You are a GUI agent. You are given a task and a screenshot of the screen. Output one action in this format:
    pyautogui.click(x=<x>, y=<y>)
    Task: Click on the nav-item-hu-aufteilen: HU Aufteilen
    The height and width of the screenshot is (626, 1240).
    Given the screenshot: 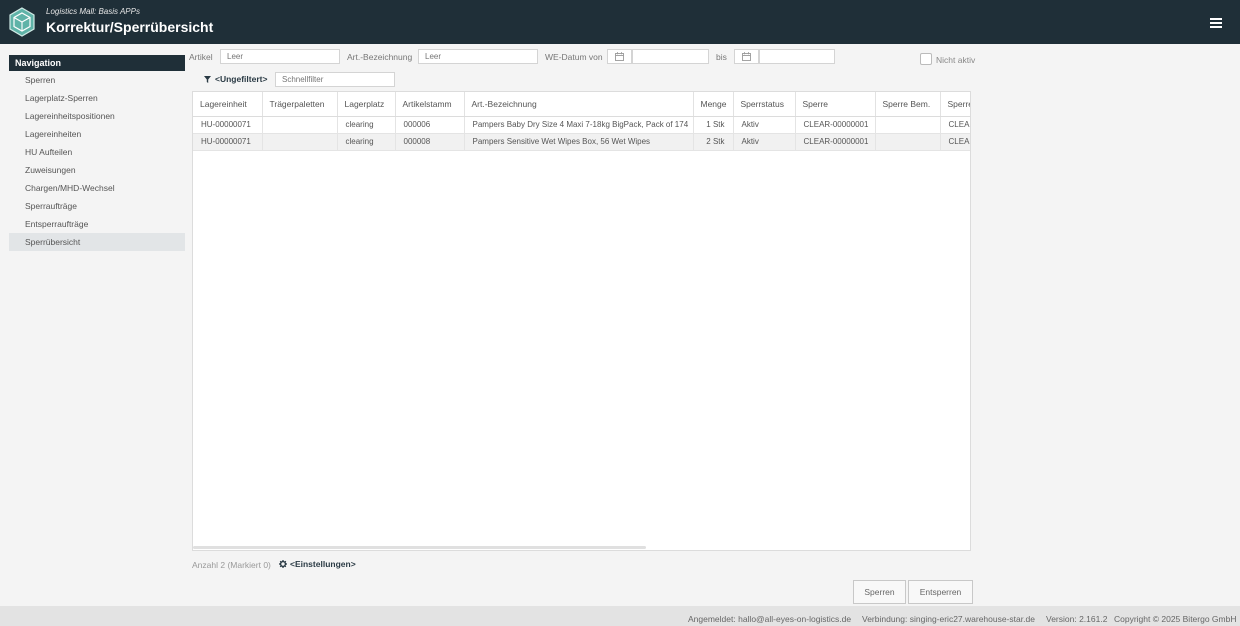 What is the action you would take?
    pyautogui.click(x=97, y=152)
    